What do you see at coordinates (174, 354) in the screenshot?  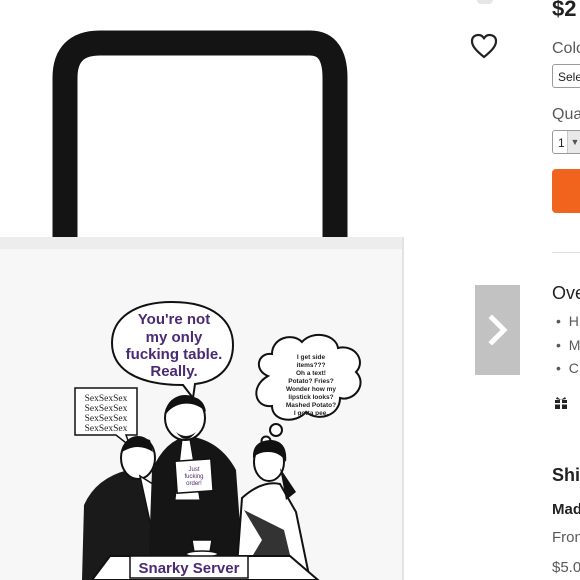 I see `speech-line-3: fucking table.` at bounding box center [174, 354].